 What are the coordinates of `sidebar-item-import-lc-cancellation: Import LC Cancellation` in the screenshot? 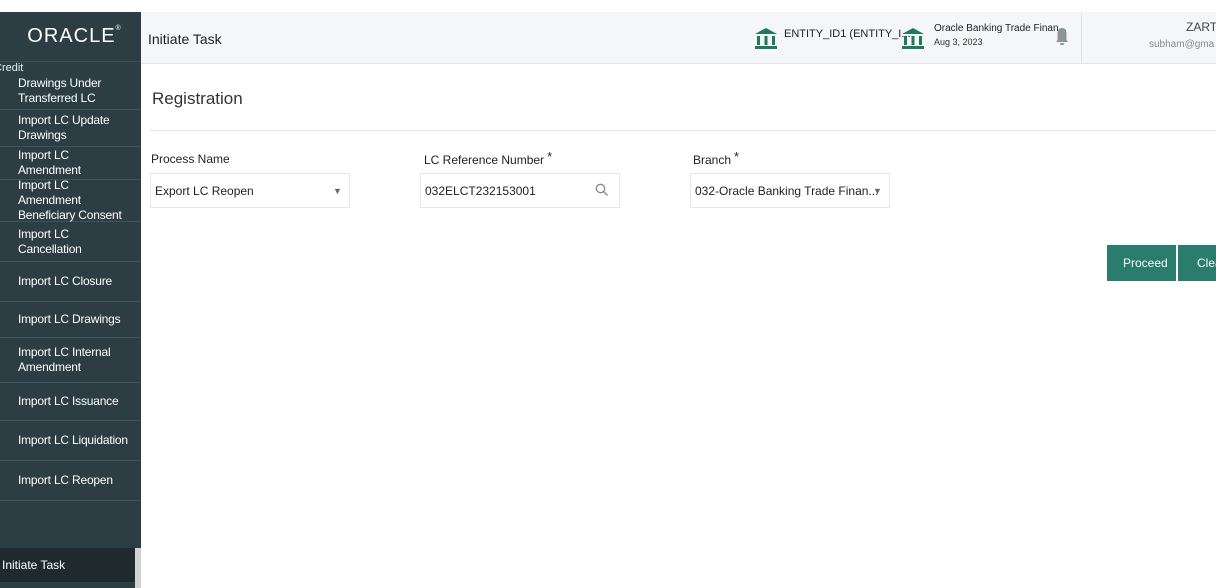 It's located at (70, 242).